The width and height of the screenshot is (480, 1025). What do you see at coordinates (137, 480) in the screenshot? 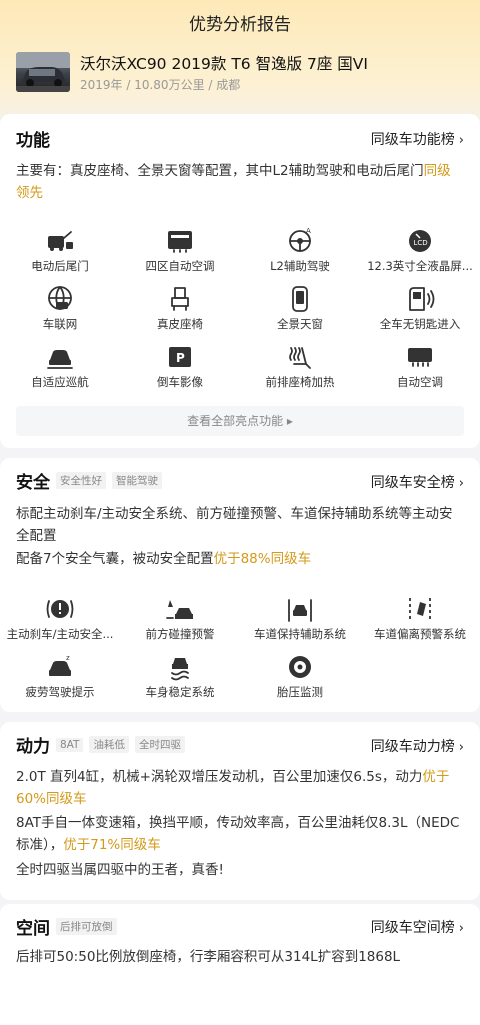
I see `safety-tag: 智能驾驶` at bounding box center [137, 480].